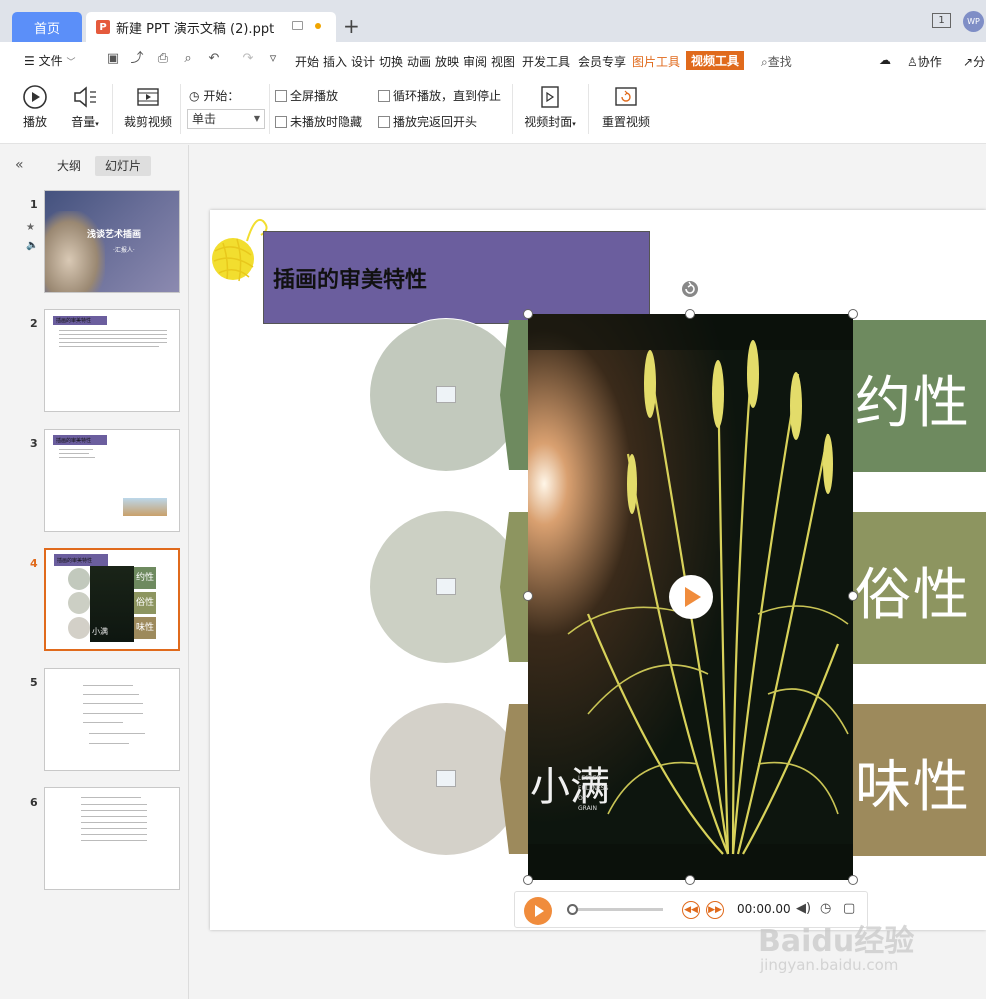 This screenshot has width=986, height=999. Describe the element at coordinates (211, 27) in the screenshot. I see `tab-document: P 新建 PPT 演示文稿 (2).ppt` at that location.